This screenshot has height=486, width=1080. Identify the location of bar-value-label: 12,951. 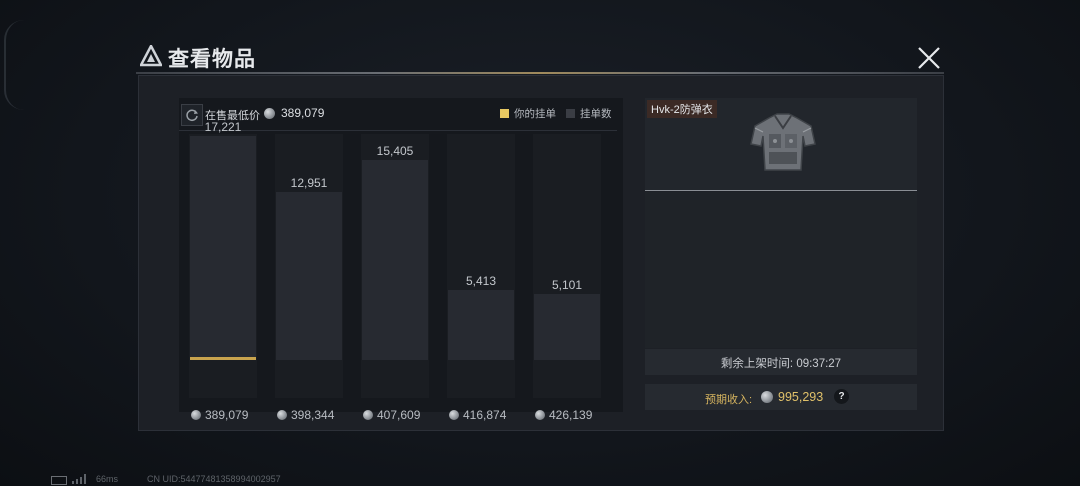
(309, 183).